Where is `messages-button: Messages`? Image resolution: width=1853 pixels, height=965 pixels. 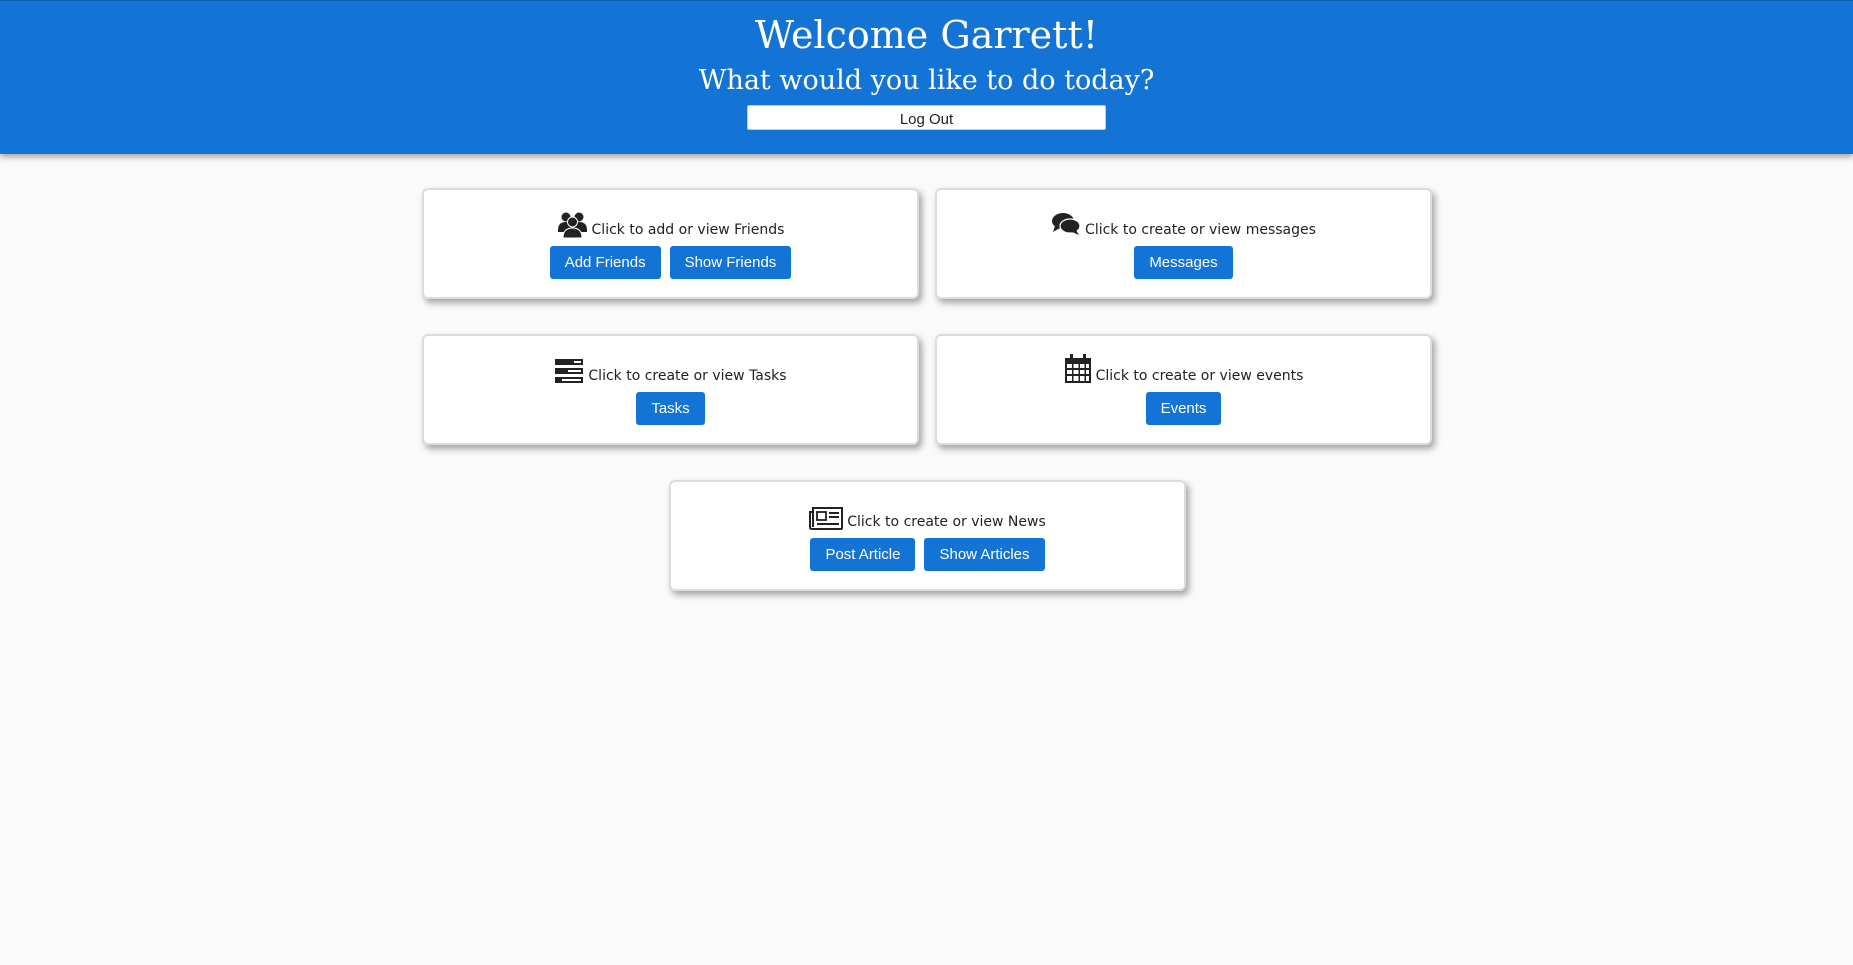 messages-button: Messages is located at coordinates (1183, 262).